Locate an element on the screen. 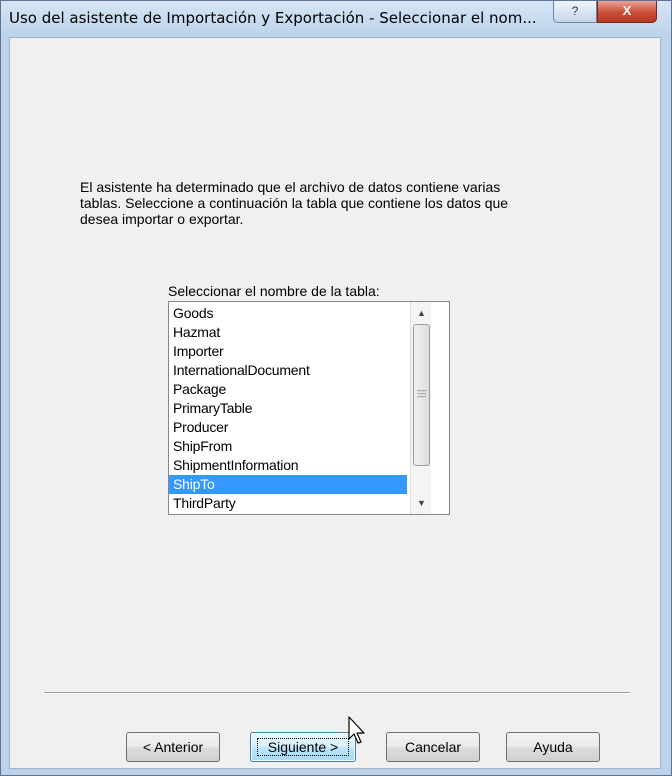 The width and height of the screenshot is (672, 776). scrollbar-thumb: — — — is located at coordinates (421, 395).